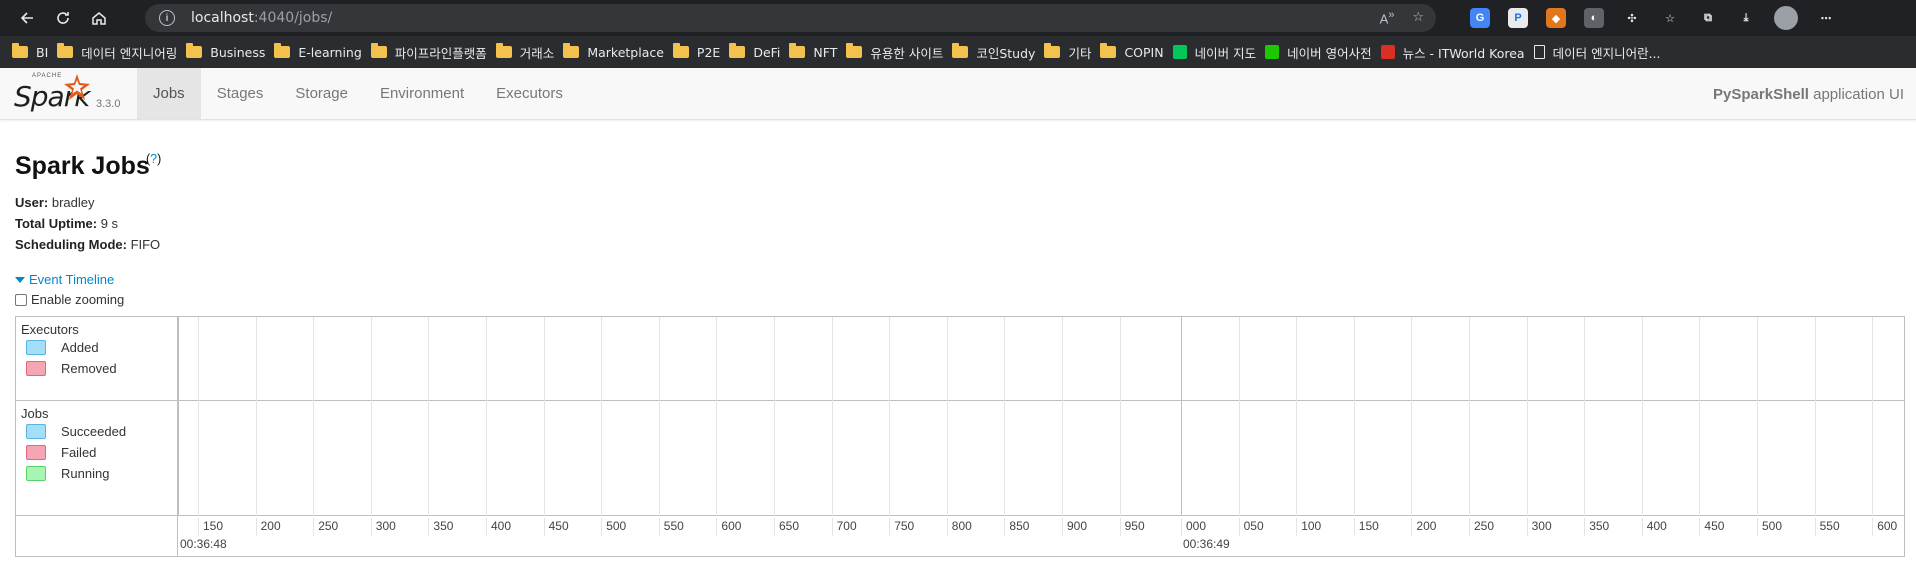  What do you see at coordinates (422, 93) in the screenshot?
I see `tab-environment: Environment` at bounding box center [422, 93].